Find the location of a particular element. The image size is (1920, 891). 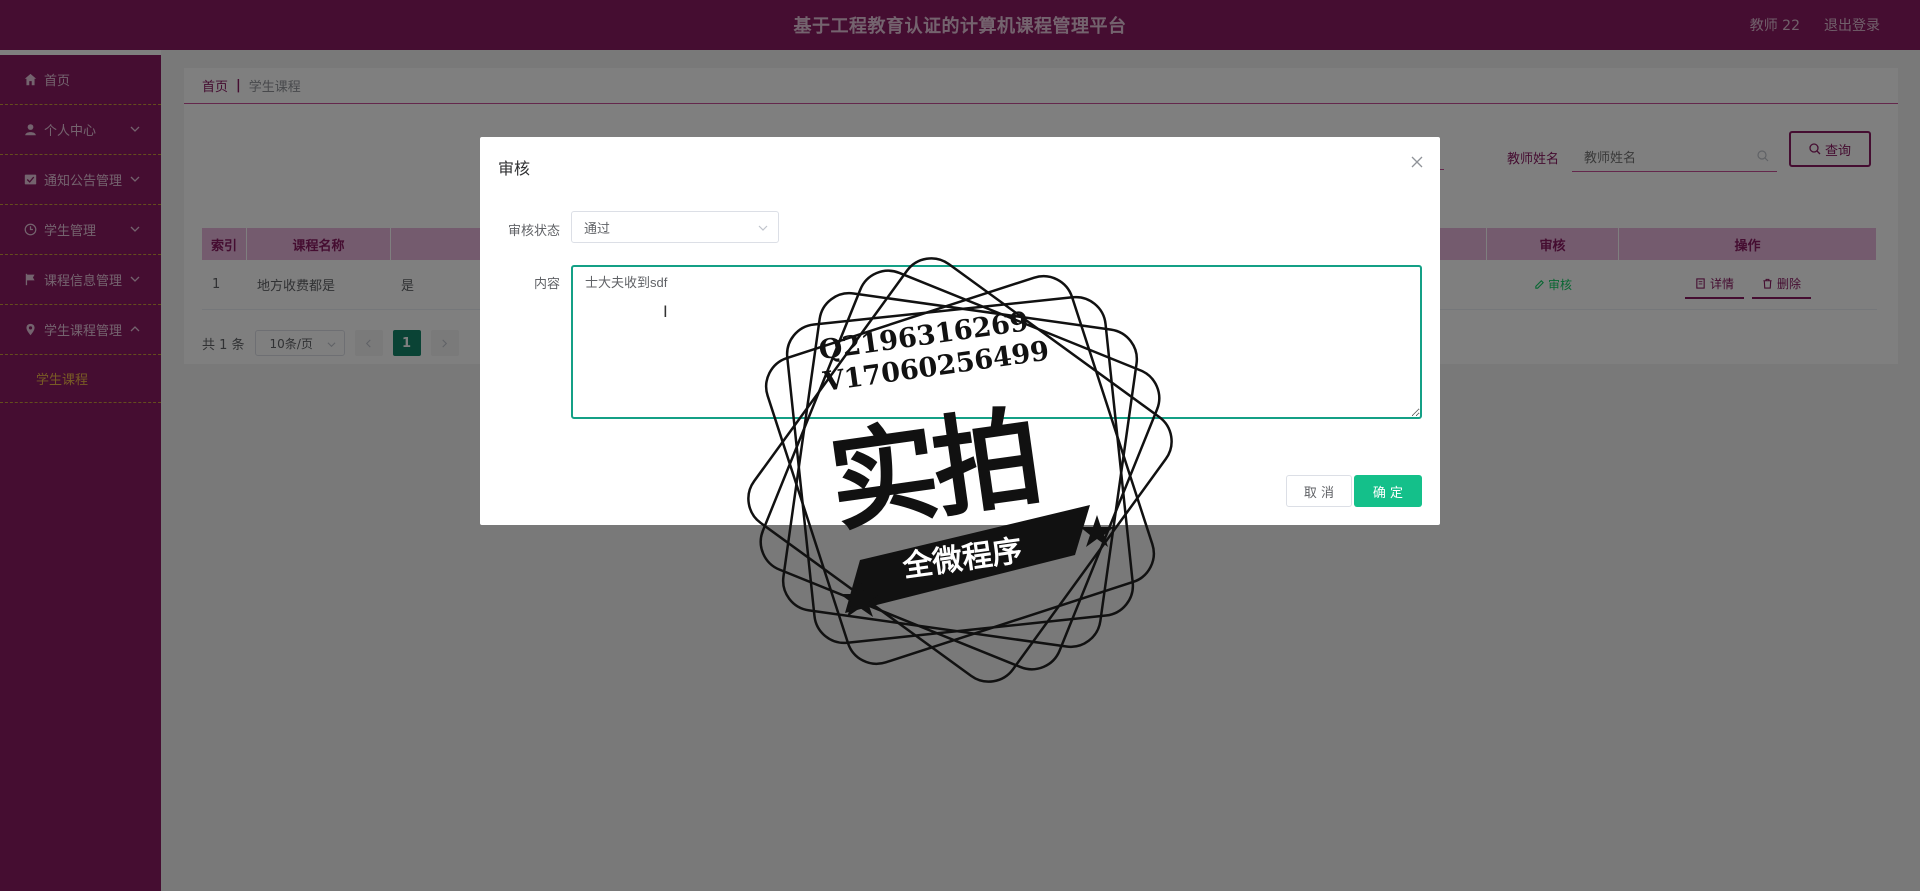

stamp-text-group: Q2196316269 V17060256499 实拍 全微程序 is located at coordinates (960, 470).